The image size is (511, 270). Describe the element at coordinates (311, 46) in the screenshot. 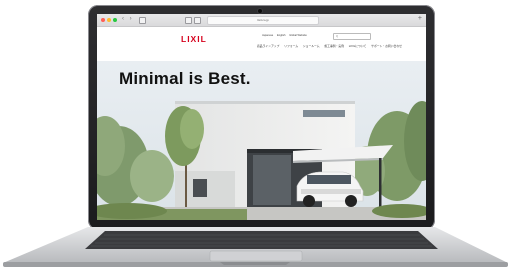

I see `nav-item-showroom: ショールーム` at that location.